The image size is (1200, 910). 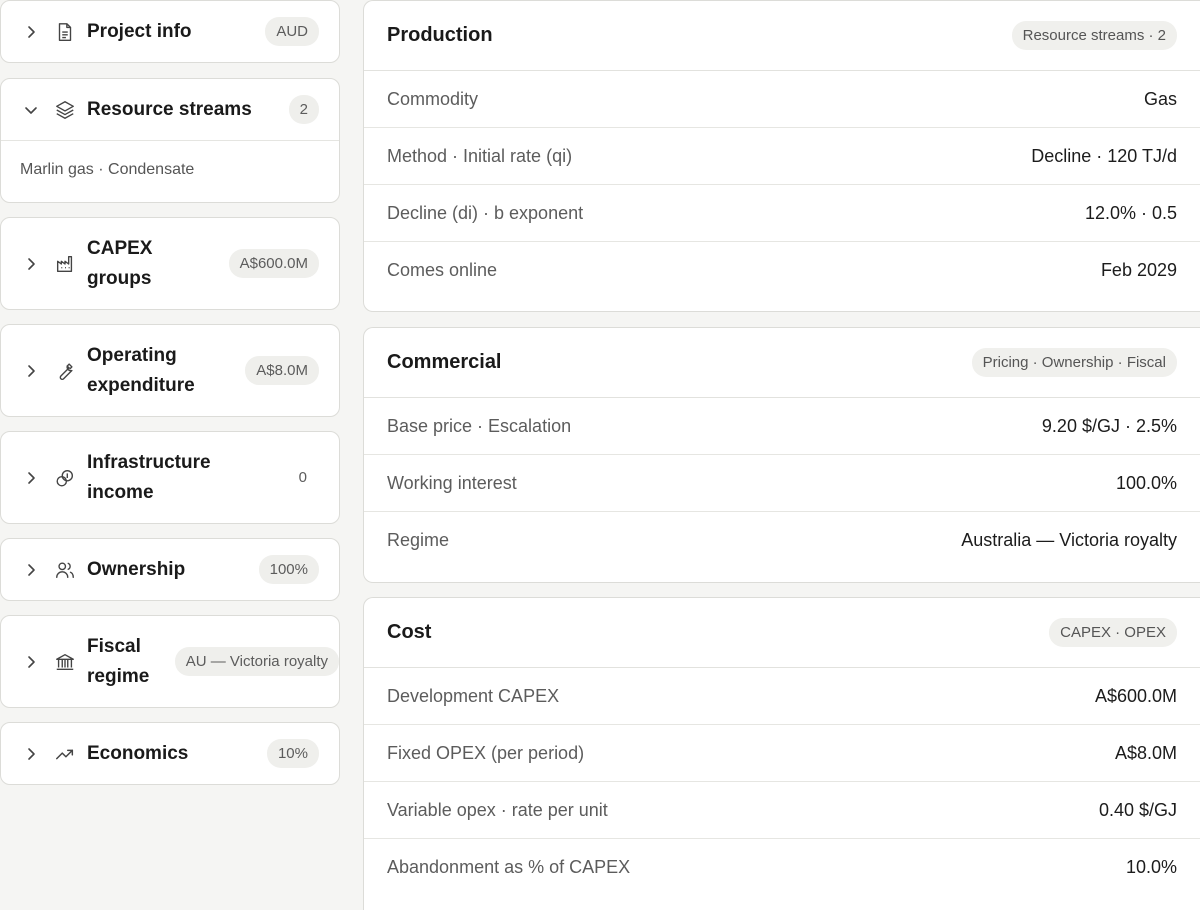 I want to click on row-value: Decline · 120 TJ/d, so click(x=1104, y=155).